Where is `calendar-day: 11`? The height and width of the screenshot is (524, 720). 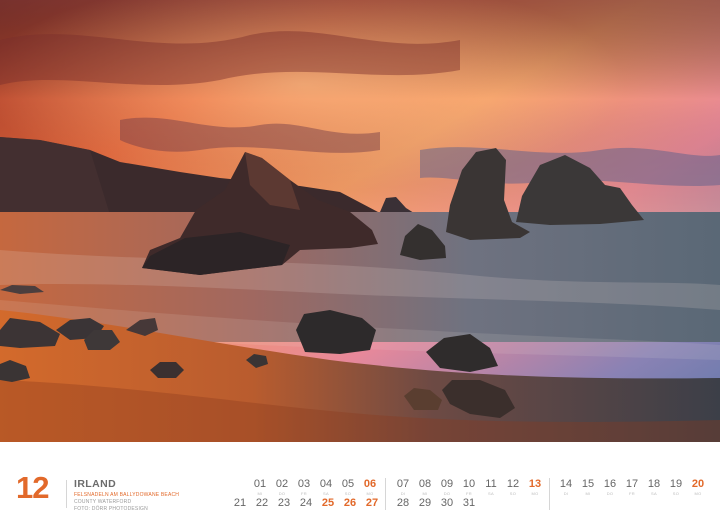 calendar-day: 11 is located at coordinates (491, 484).